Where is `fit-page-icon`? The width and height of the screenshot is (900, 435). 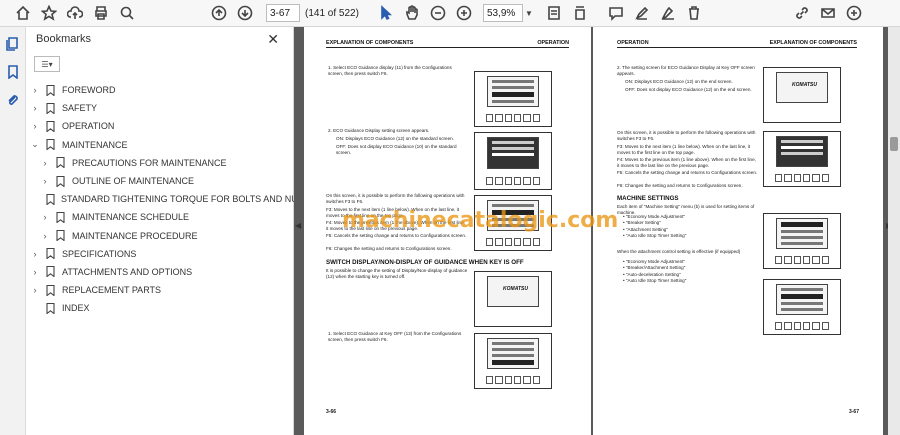 fit-page-icon is located at coordinates (554, 13).